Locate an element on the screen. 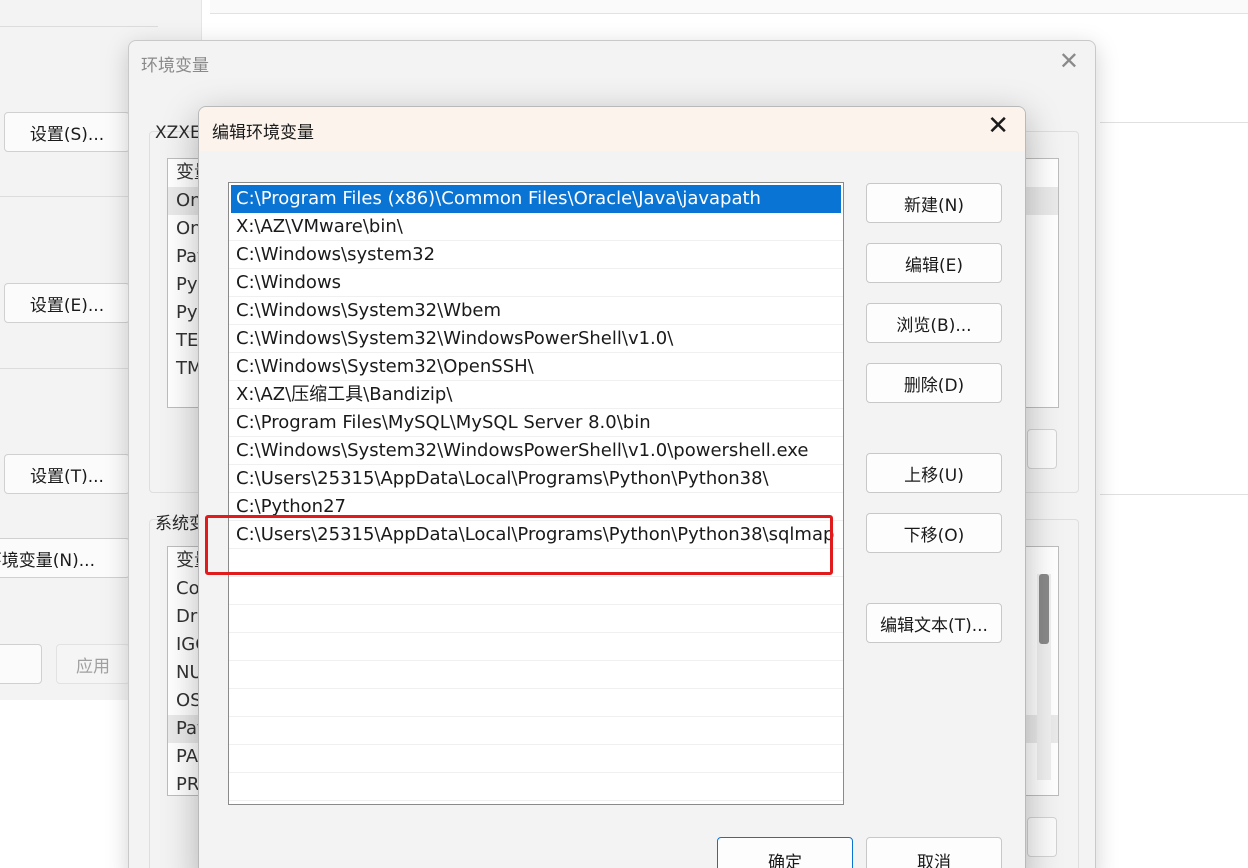  user-vars-label: XZXE is located at coordinates (178, 133).